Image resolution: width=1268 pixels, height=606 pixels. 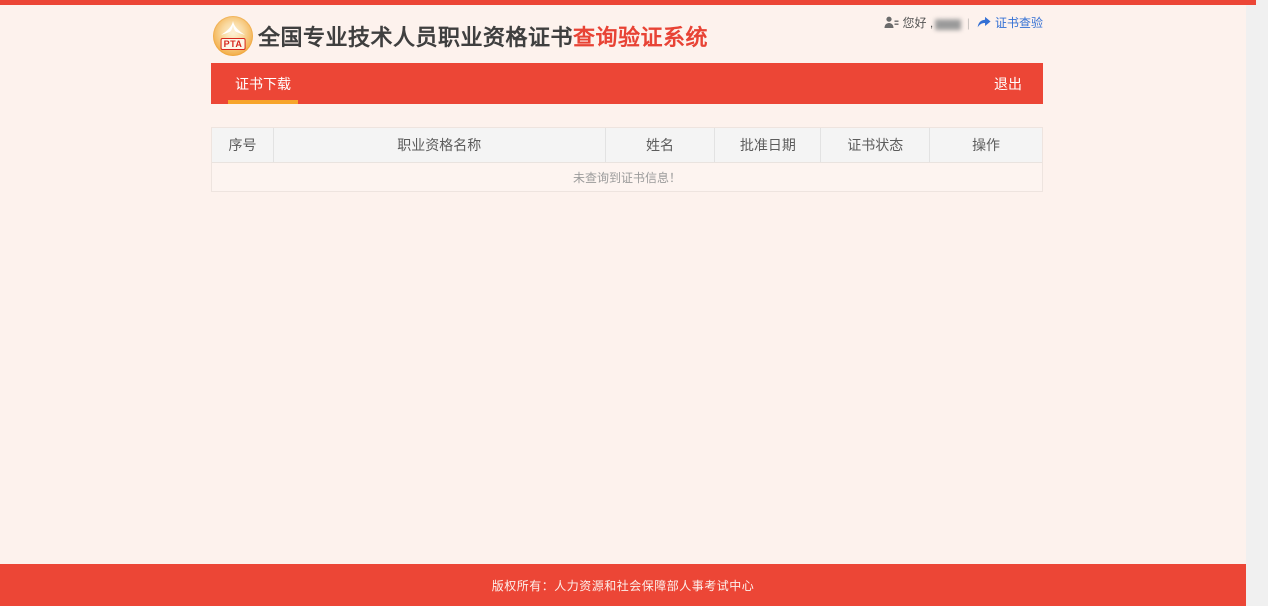 I want to click on tab-label: 证书下载, so click(x=263, y=83).